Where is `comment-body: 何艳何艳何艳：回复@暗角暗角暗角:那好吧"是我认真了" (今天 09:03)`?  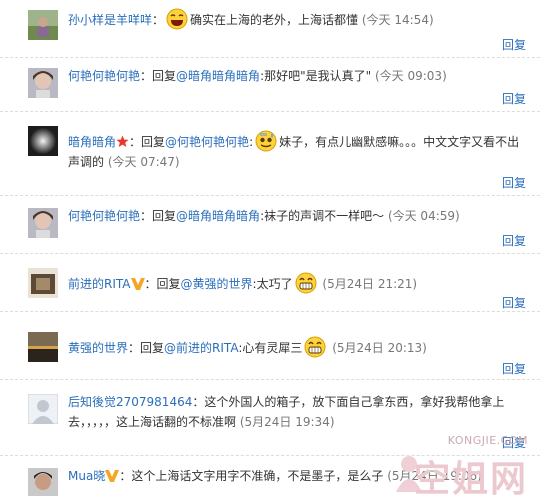
comment-body: 何艳何艳何艳：回复@暗角暗角暗角:那好吧"是我认真了" (今天 09:03) is located at coordinates (257, 76).